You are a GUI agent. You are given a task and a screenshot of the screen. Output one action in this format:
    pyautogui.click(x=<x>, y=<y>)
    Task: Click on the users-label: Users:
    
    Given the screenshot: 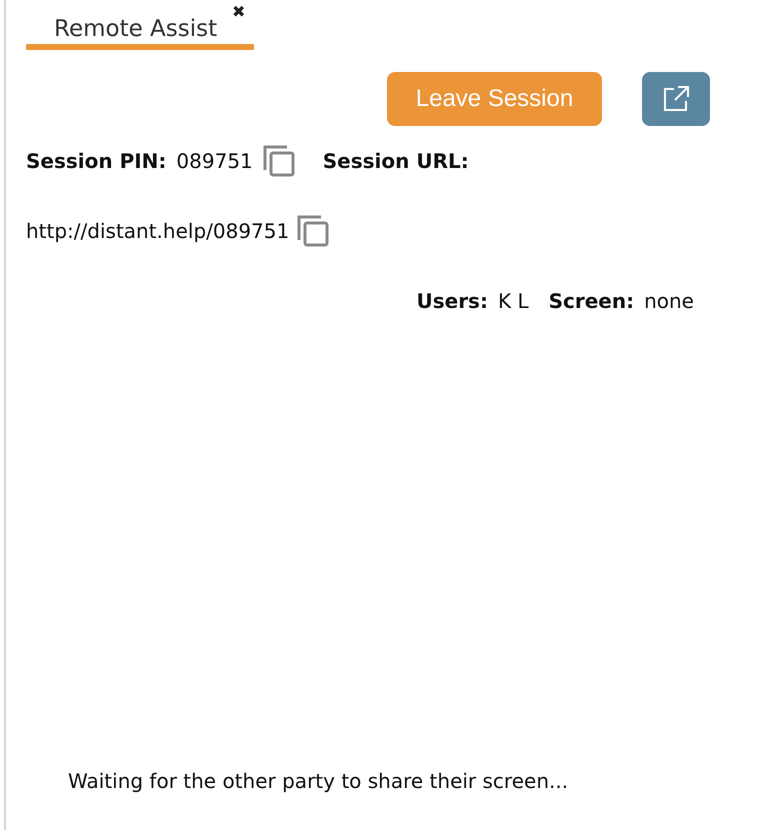 What is the action you would take?
    pyautogui.click(x=452, y=301)
    